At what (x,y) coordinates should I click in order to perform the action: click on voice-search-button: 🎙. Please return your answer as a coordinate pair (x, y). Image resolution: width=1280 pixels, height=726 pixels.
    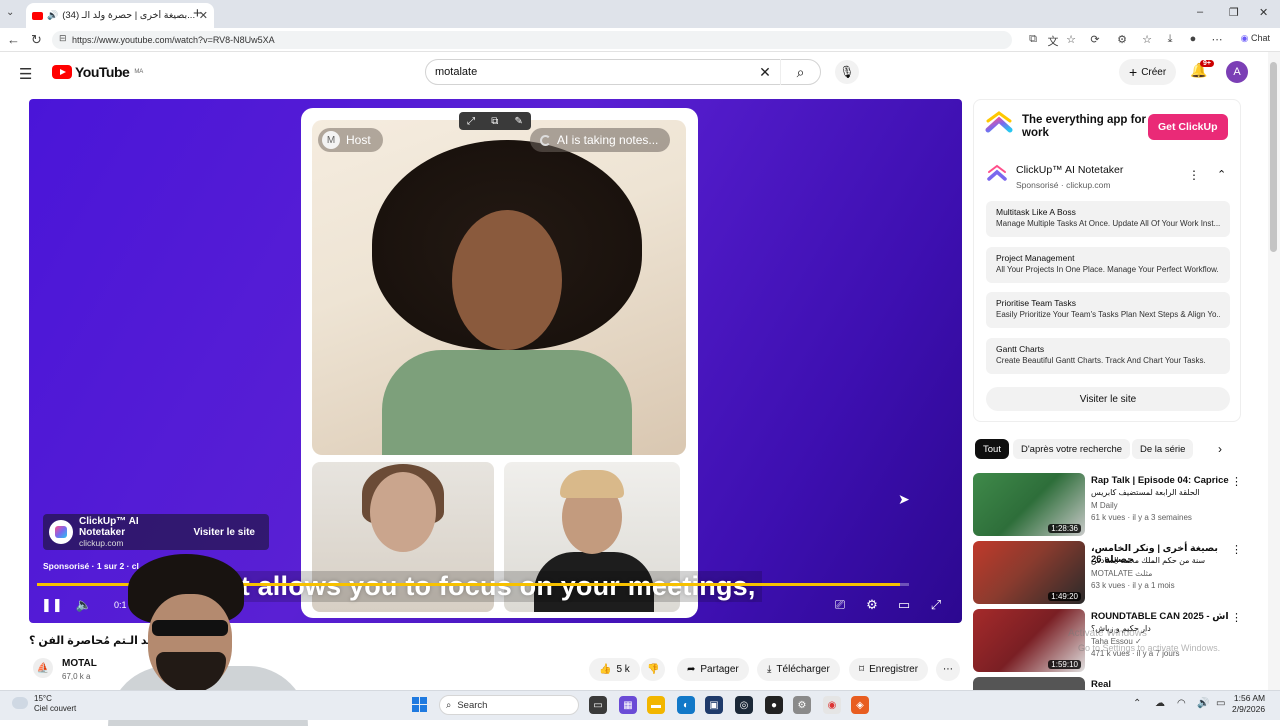
    Looking at the image, I should click on (847, 72).